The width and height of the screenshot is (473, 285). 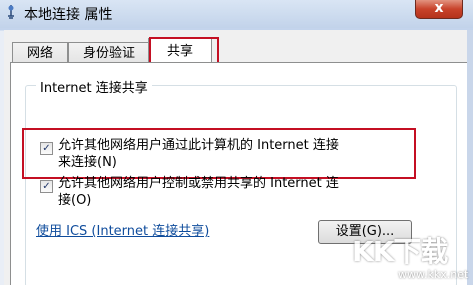 I want to click on tab-strip: 网络 身份验证 共享, so click(x=238, y=55).